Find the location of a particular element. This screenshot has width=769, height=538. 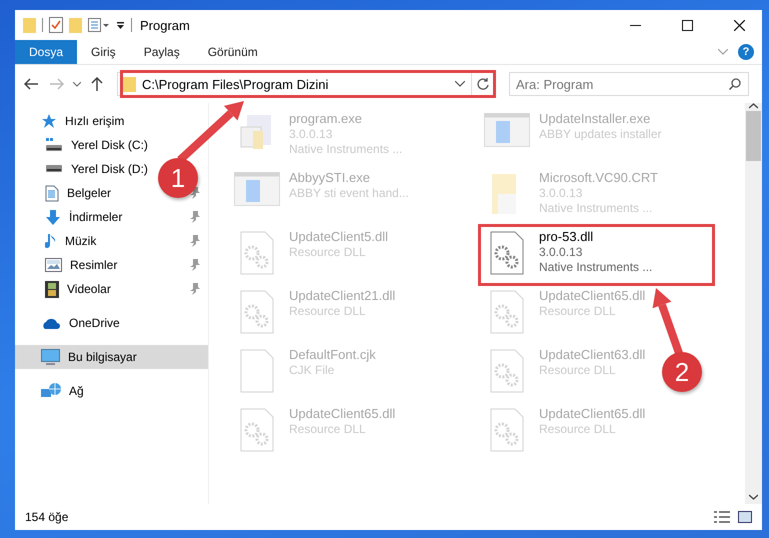

refresh-icon is located at coordinates (483, 84).